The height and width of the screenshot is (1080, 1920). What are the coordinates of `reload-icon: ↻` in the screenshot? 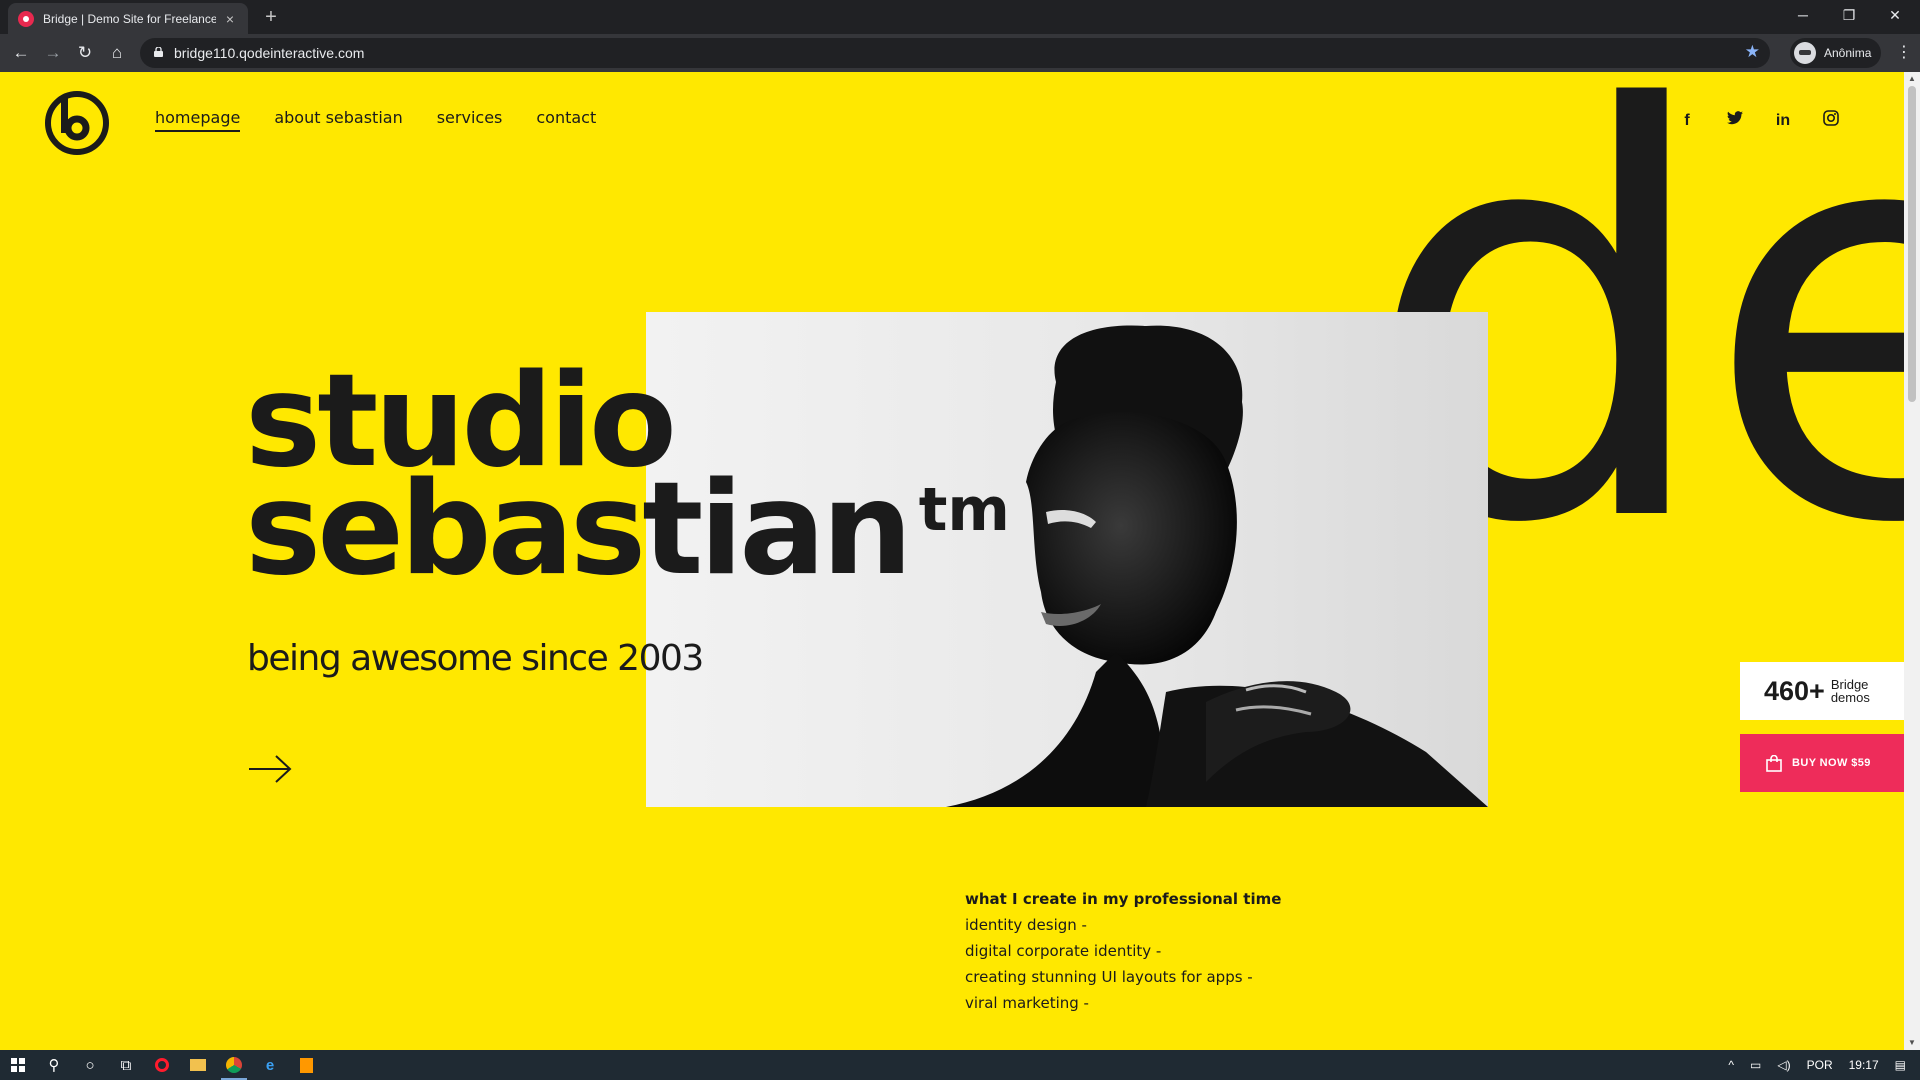 It's located at (85, 53).